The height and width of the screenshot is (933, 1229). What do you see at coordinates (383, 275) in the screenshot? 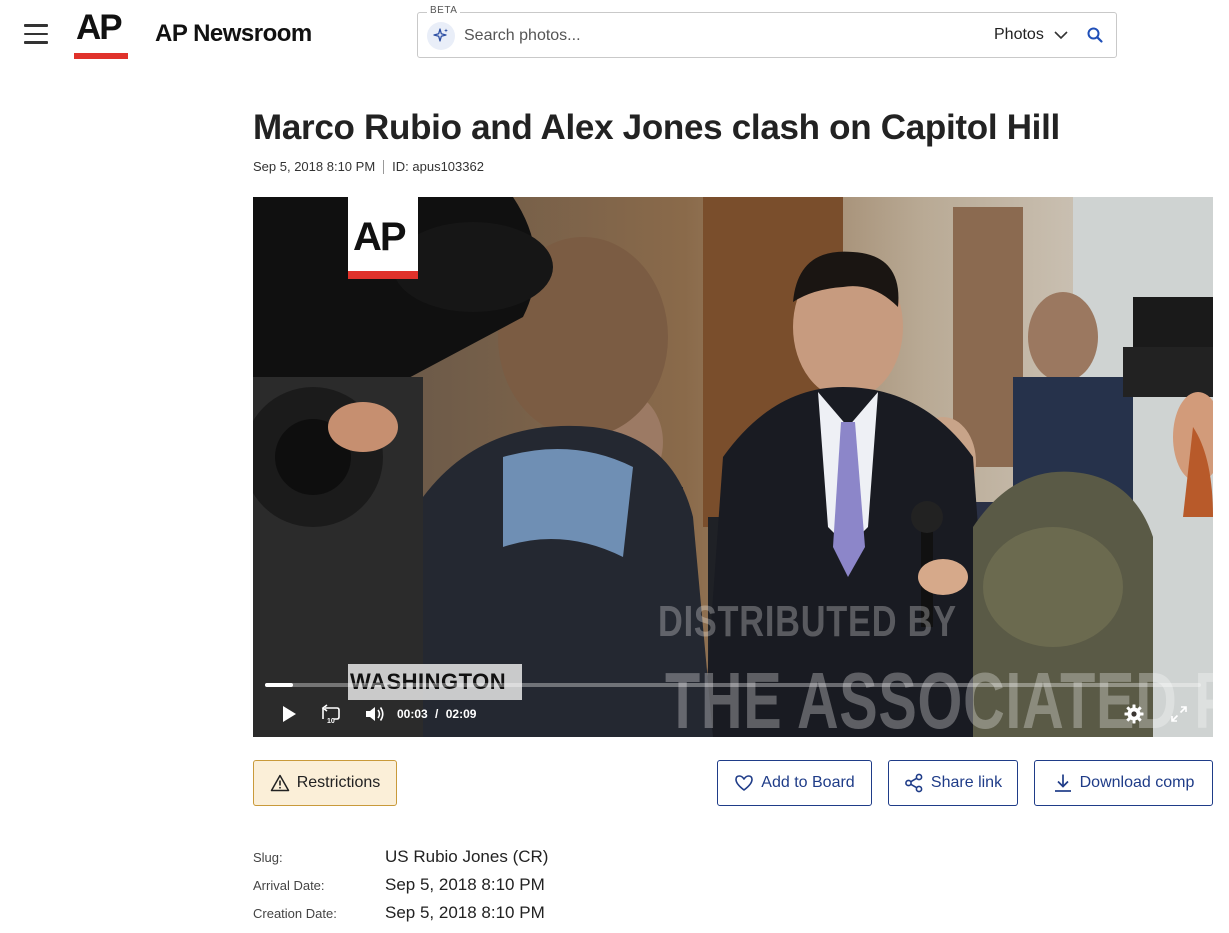
I see `video-ap-logo-bar` at bounding box center [383, 275].